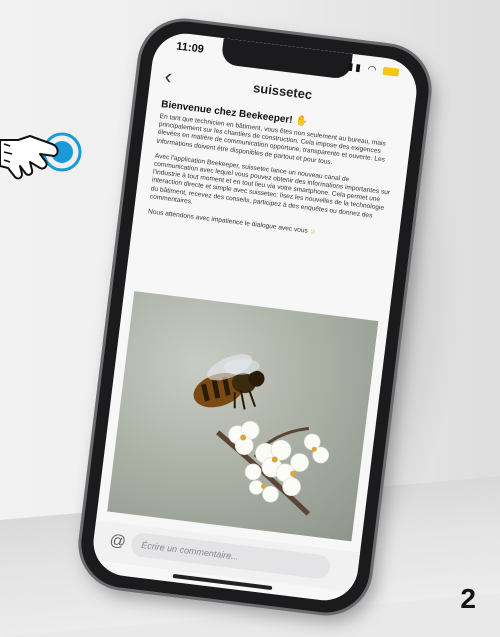 Image resolution: width=500 pixels, height=637 pixels. I want to click on status-icons: ▮▮ ◠, so click(373, 69).